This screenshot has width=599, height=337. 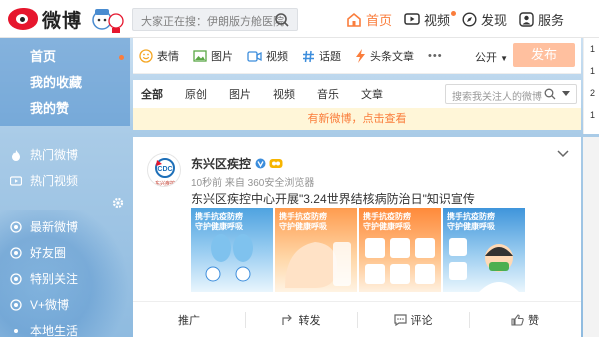 I want to click on visibility-select: 公开 ▼, so click(x=491, y=57).